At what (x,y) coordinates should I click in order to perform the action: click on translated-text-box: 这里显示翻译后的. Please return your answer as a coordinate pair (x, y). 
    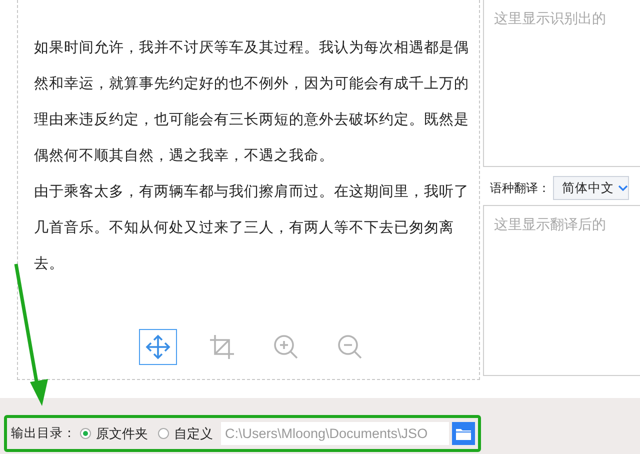
    Looking at the image, I should click on (561, 290).